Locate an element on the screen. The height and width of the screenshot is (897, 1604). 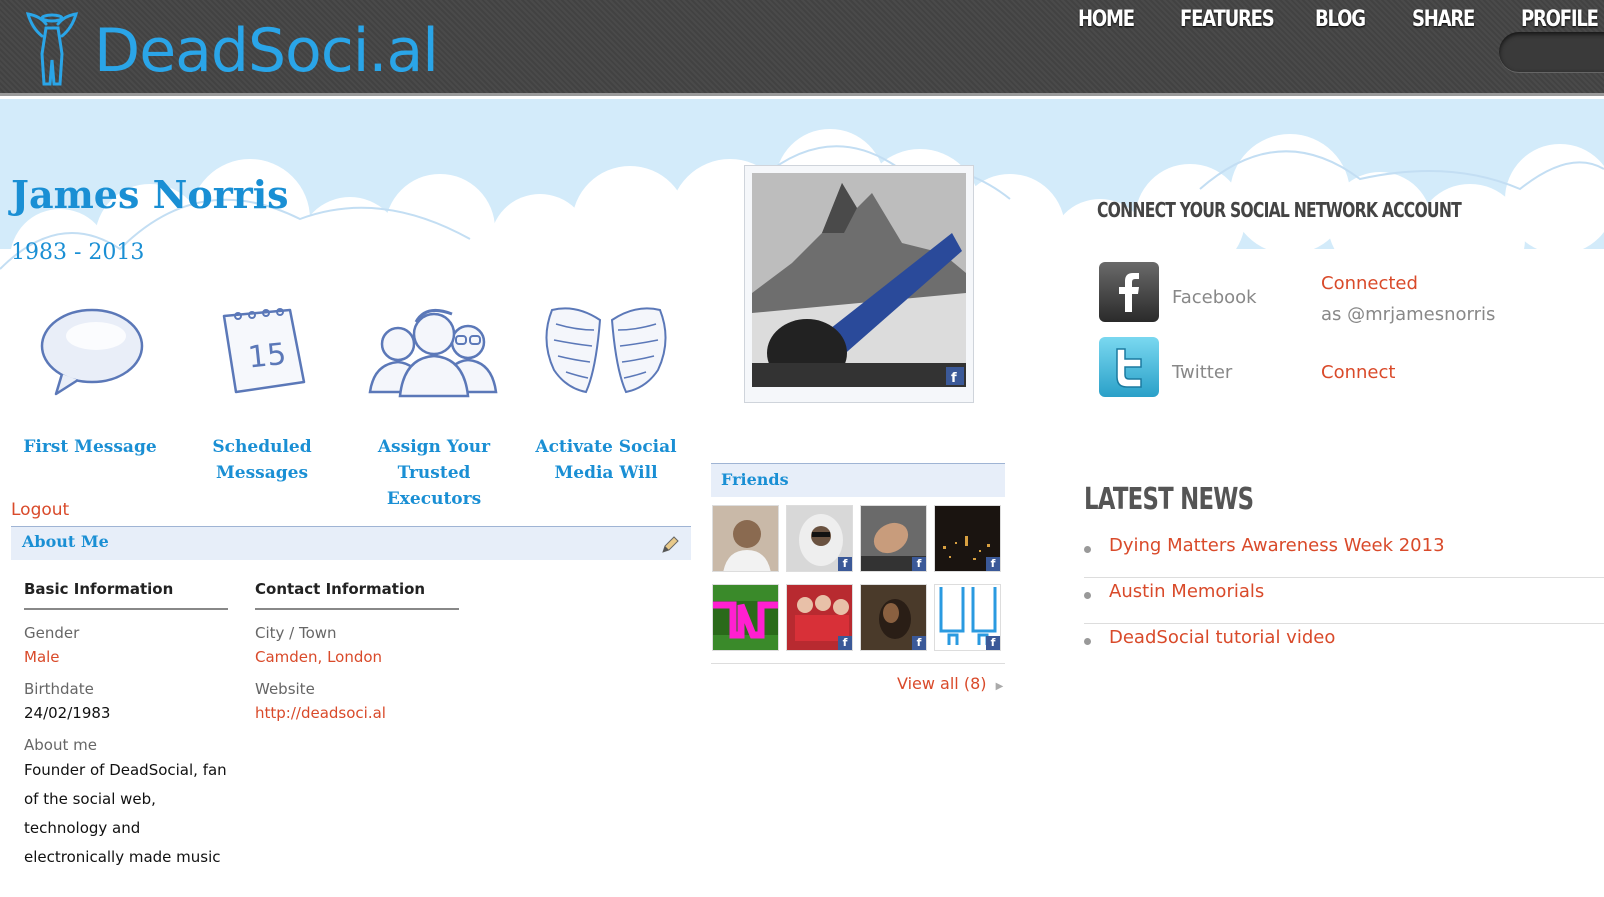
news-item: Austin Memorials is located at coordinates (1344, 601).